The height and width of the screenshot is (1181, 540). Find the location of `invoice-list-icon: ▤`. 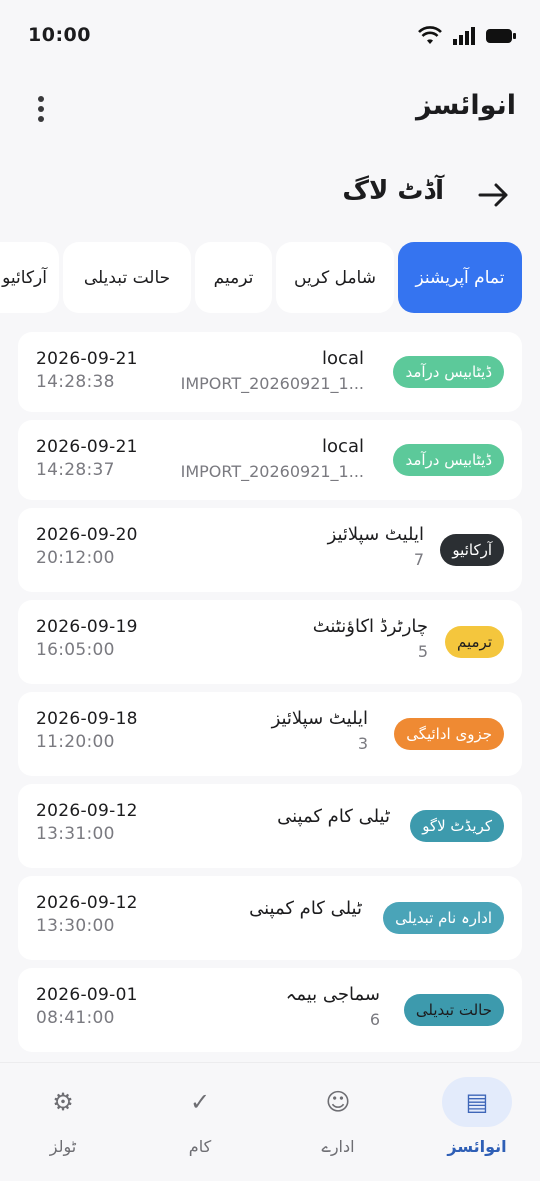

invoice-list-icon: ▤ is located at coordinates (477, 1102).